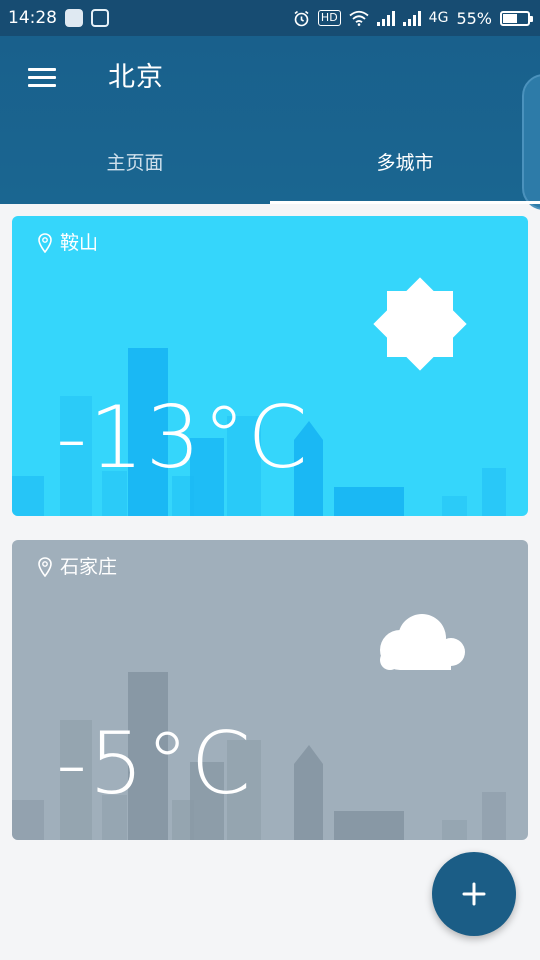 The height and width of the screenshot is (960, 540). What do you see at coordinates (405, 170) in the screenshot?
I see `tab-multi-city: 多城市` at bounding box center [405, 170].